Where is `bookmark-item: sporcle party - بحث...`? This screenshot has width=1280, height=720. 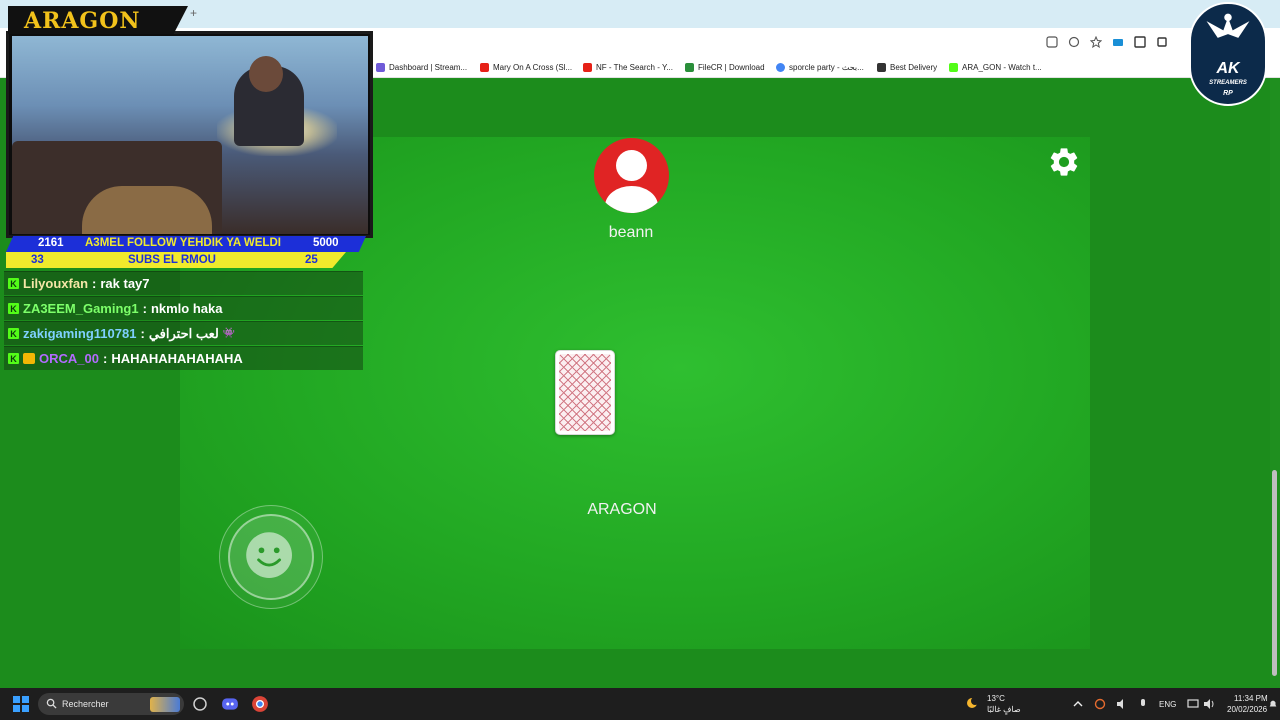
bookmark-item: sporcle party - بحث... is located at coordinates (820, 67).